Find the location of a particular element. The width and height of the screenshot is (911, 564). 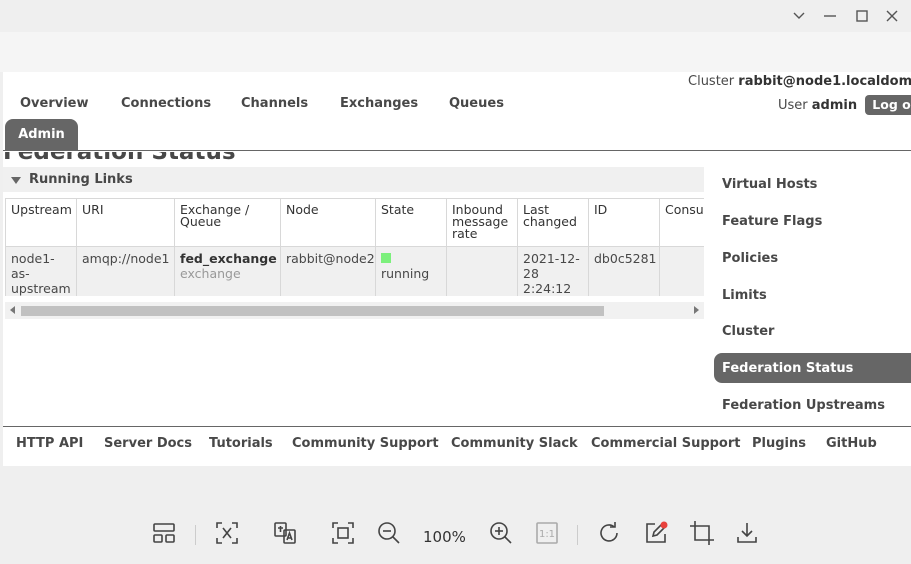

col-consumer-tag: Consumer tag is located at coordinates (681, 222).